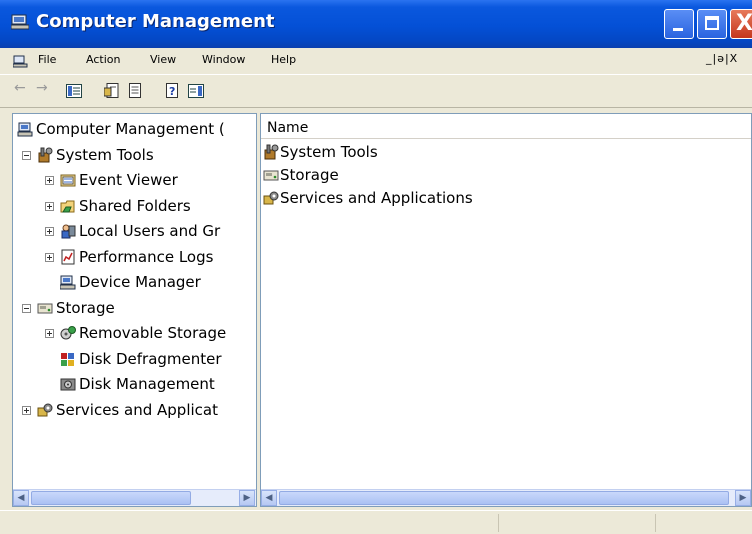 The width and height of the screenshot is (752, 534). I want to click on tree-item: System Tools, so click(134, 155).